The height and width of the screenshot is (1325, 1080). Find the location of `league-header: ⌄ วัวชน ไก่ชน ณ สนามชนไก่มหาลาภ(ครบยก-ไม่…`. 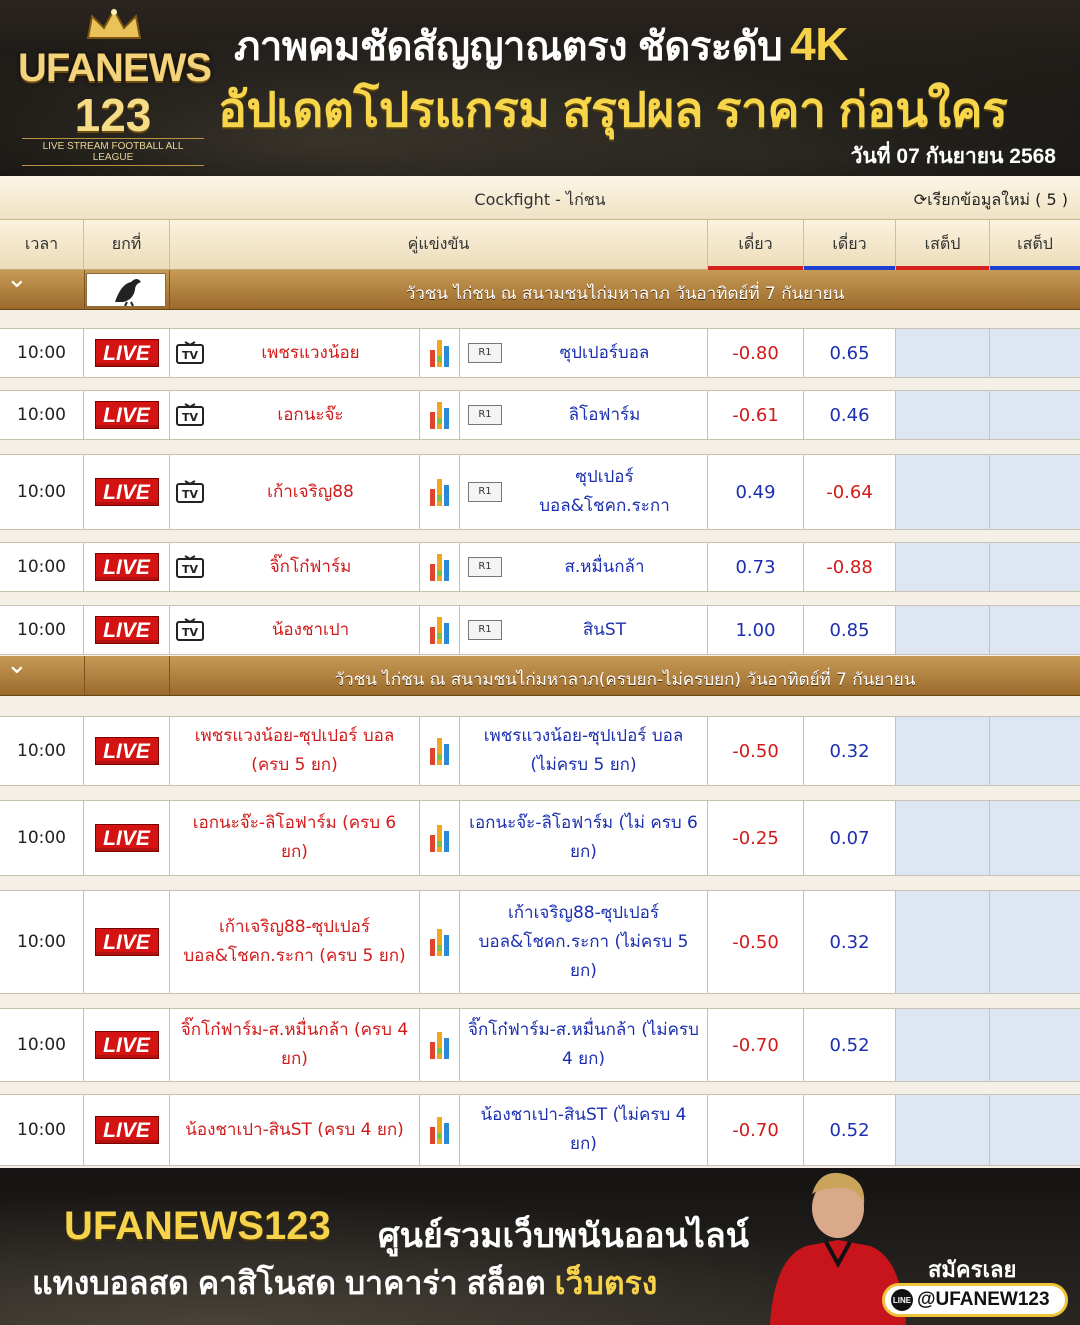

league-header: ⌄ วัวชน ไก่ชน ณ สนามชนไก่มหาลาภ(ครบยก-ไม่… is located at coordinates (540, 673).